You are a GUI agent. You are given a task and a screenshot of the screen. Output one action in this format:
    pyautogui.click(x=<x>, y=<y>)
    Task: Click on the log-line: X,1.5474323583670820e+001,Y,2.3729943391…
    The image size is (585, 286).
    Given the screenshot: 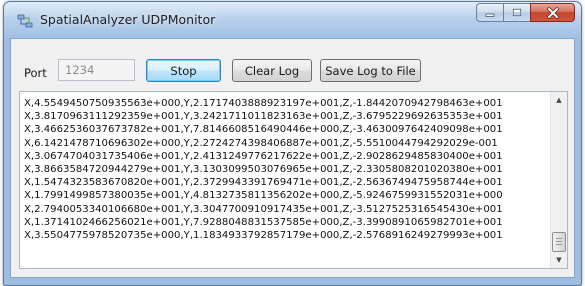 What is the action you would take?
    pyautogui.click(x=263, y=183)
    